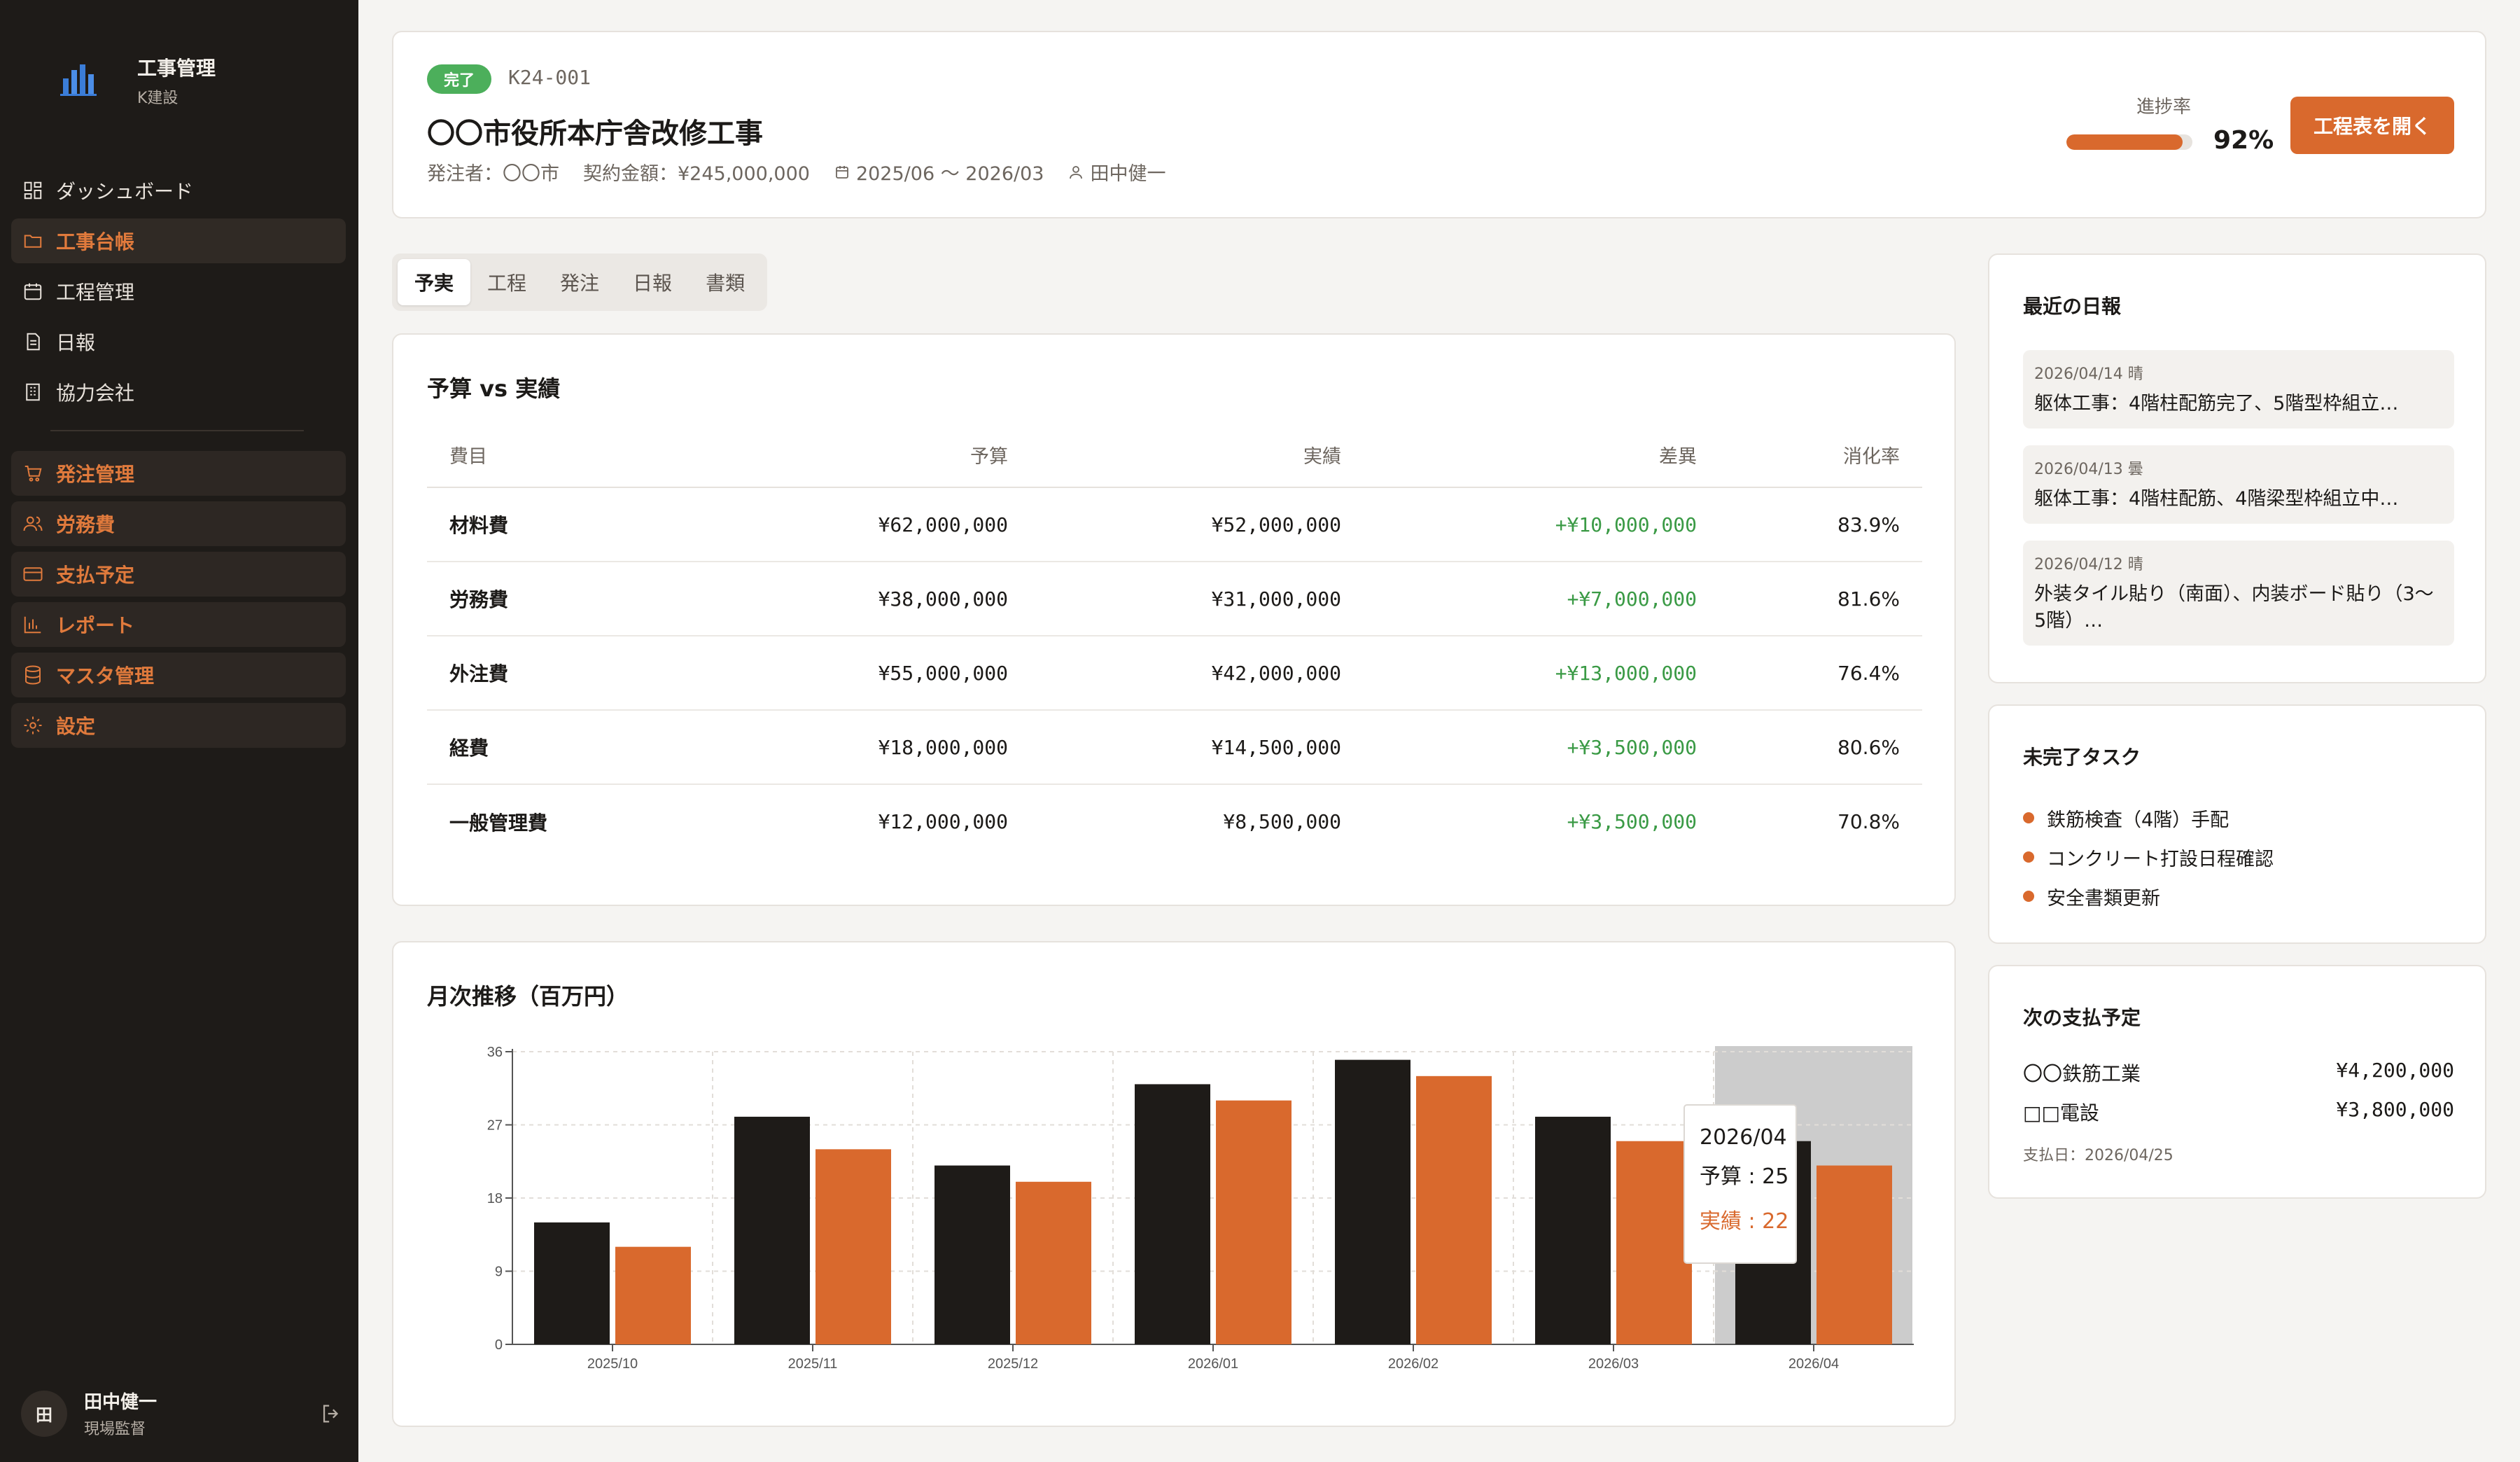 Image resolution: width=2520 pixels, height=1462 pixels. Describe the element at coordinates (178, 523) in the screenshot. I see `sidebar-item-labor-cost: 労務費` at that location.